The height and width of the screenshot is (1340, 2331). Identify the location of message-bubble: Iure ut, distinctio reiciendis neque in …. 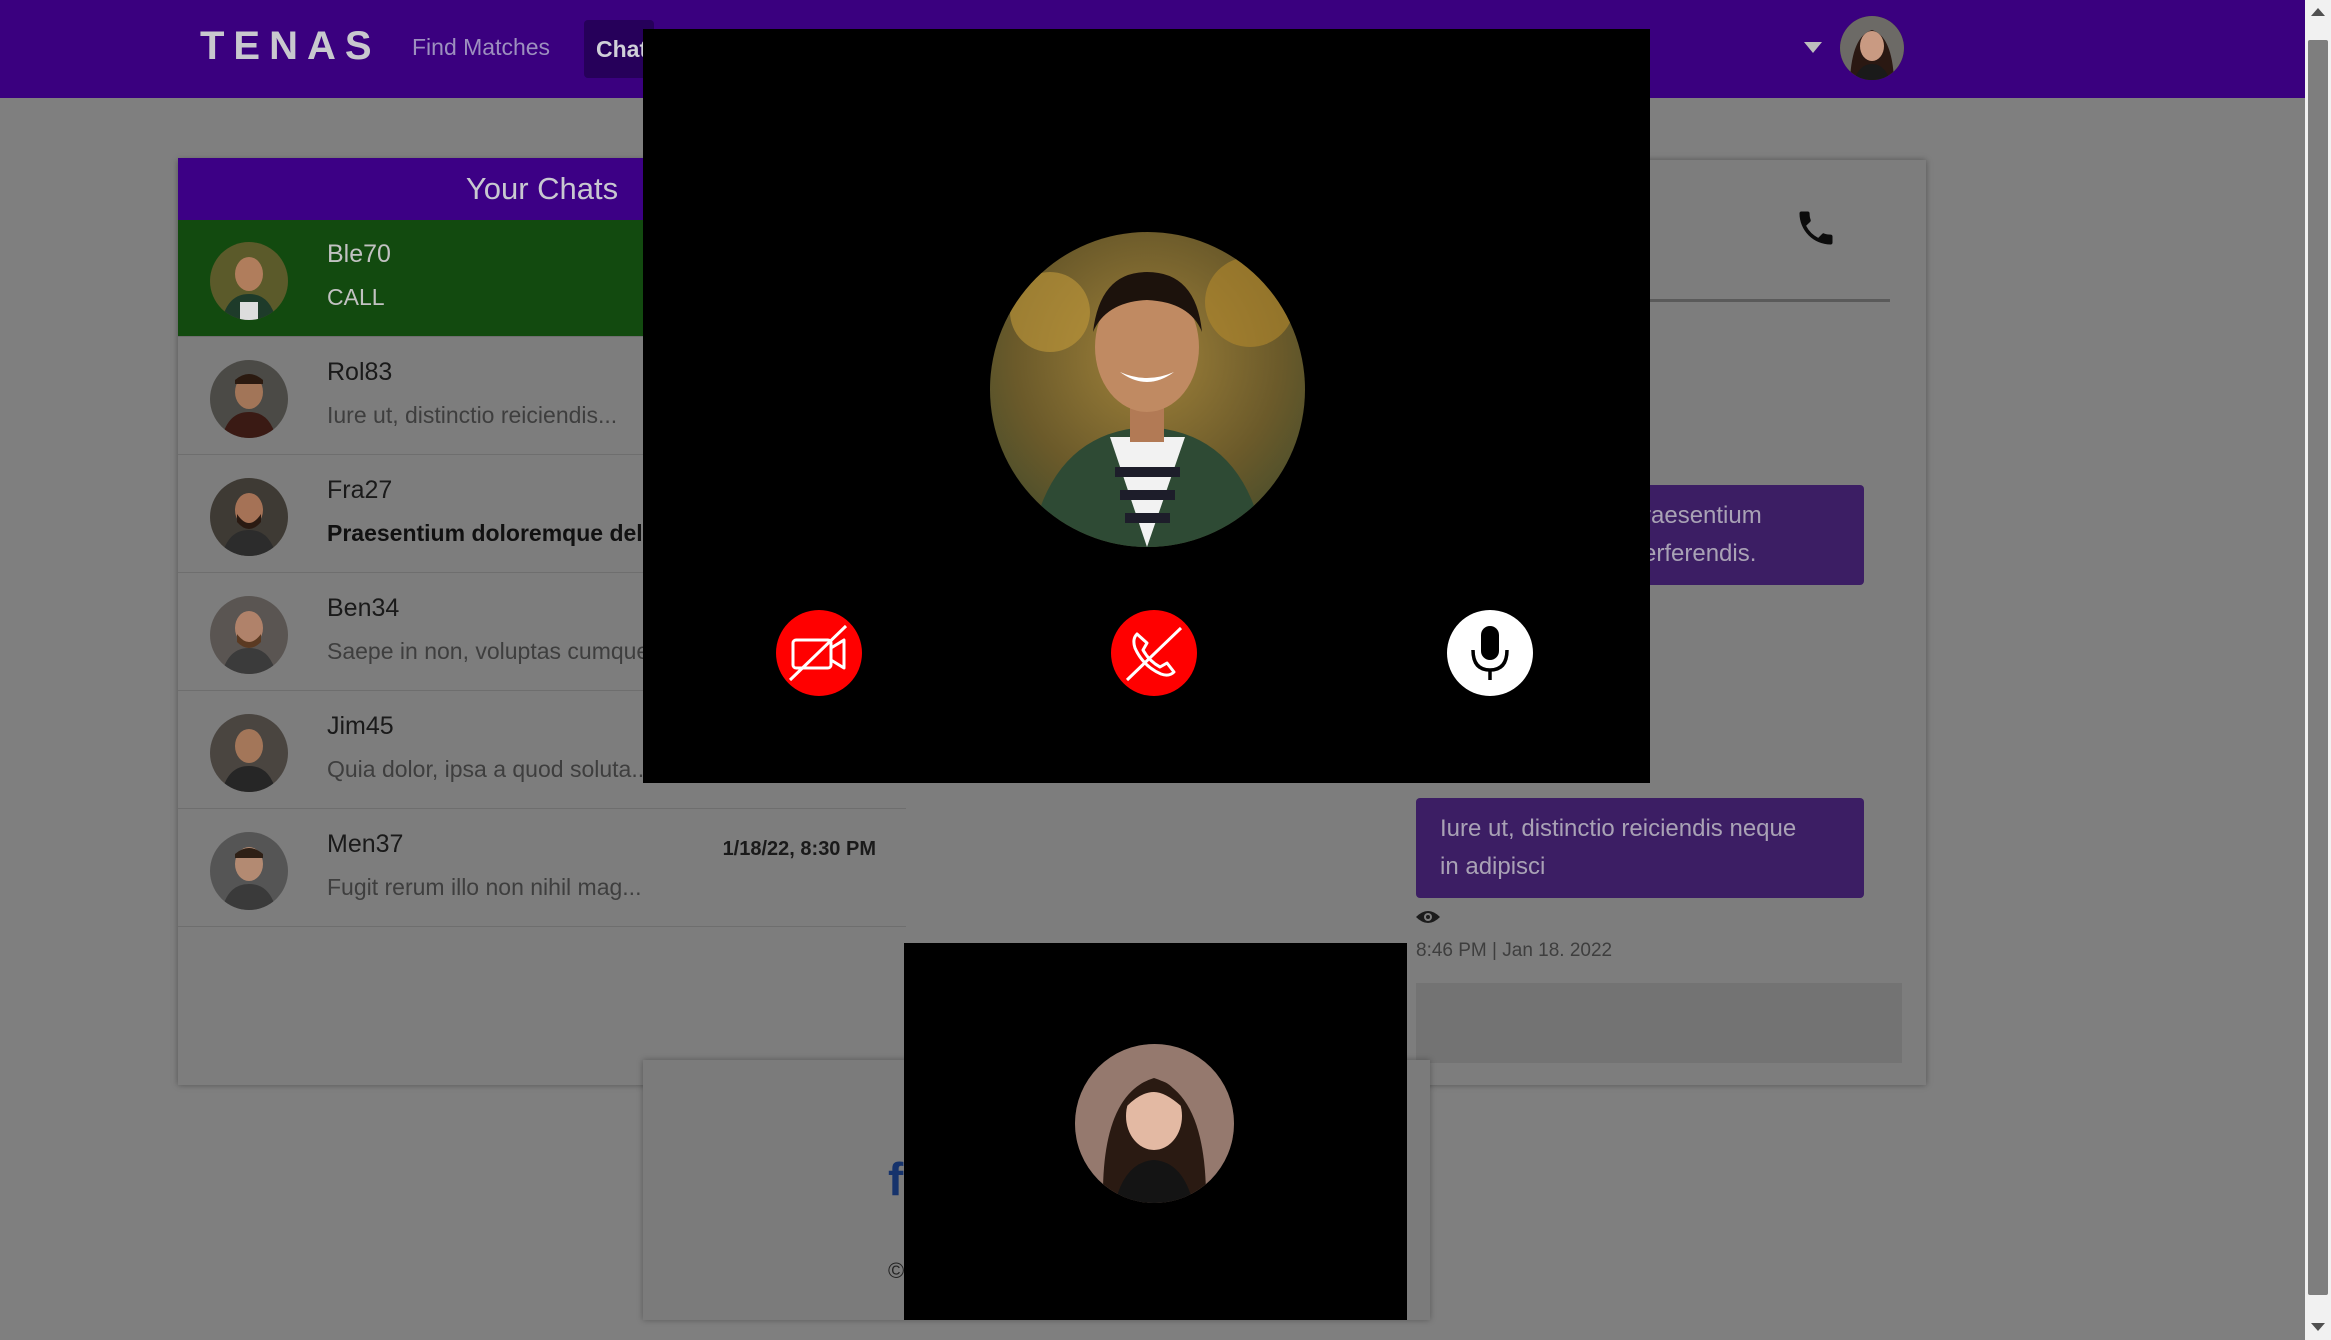
(1640, 848).